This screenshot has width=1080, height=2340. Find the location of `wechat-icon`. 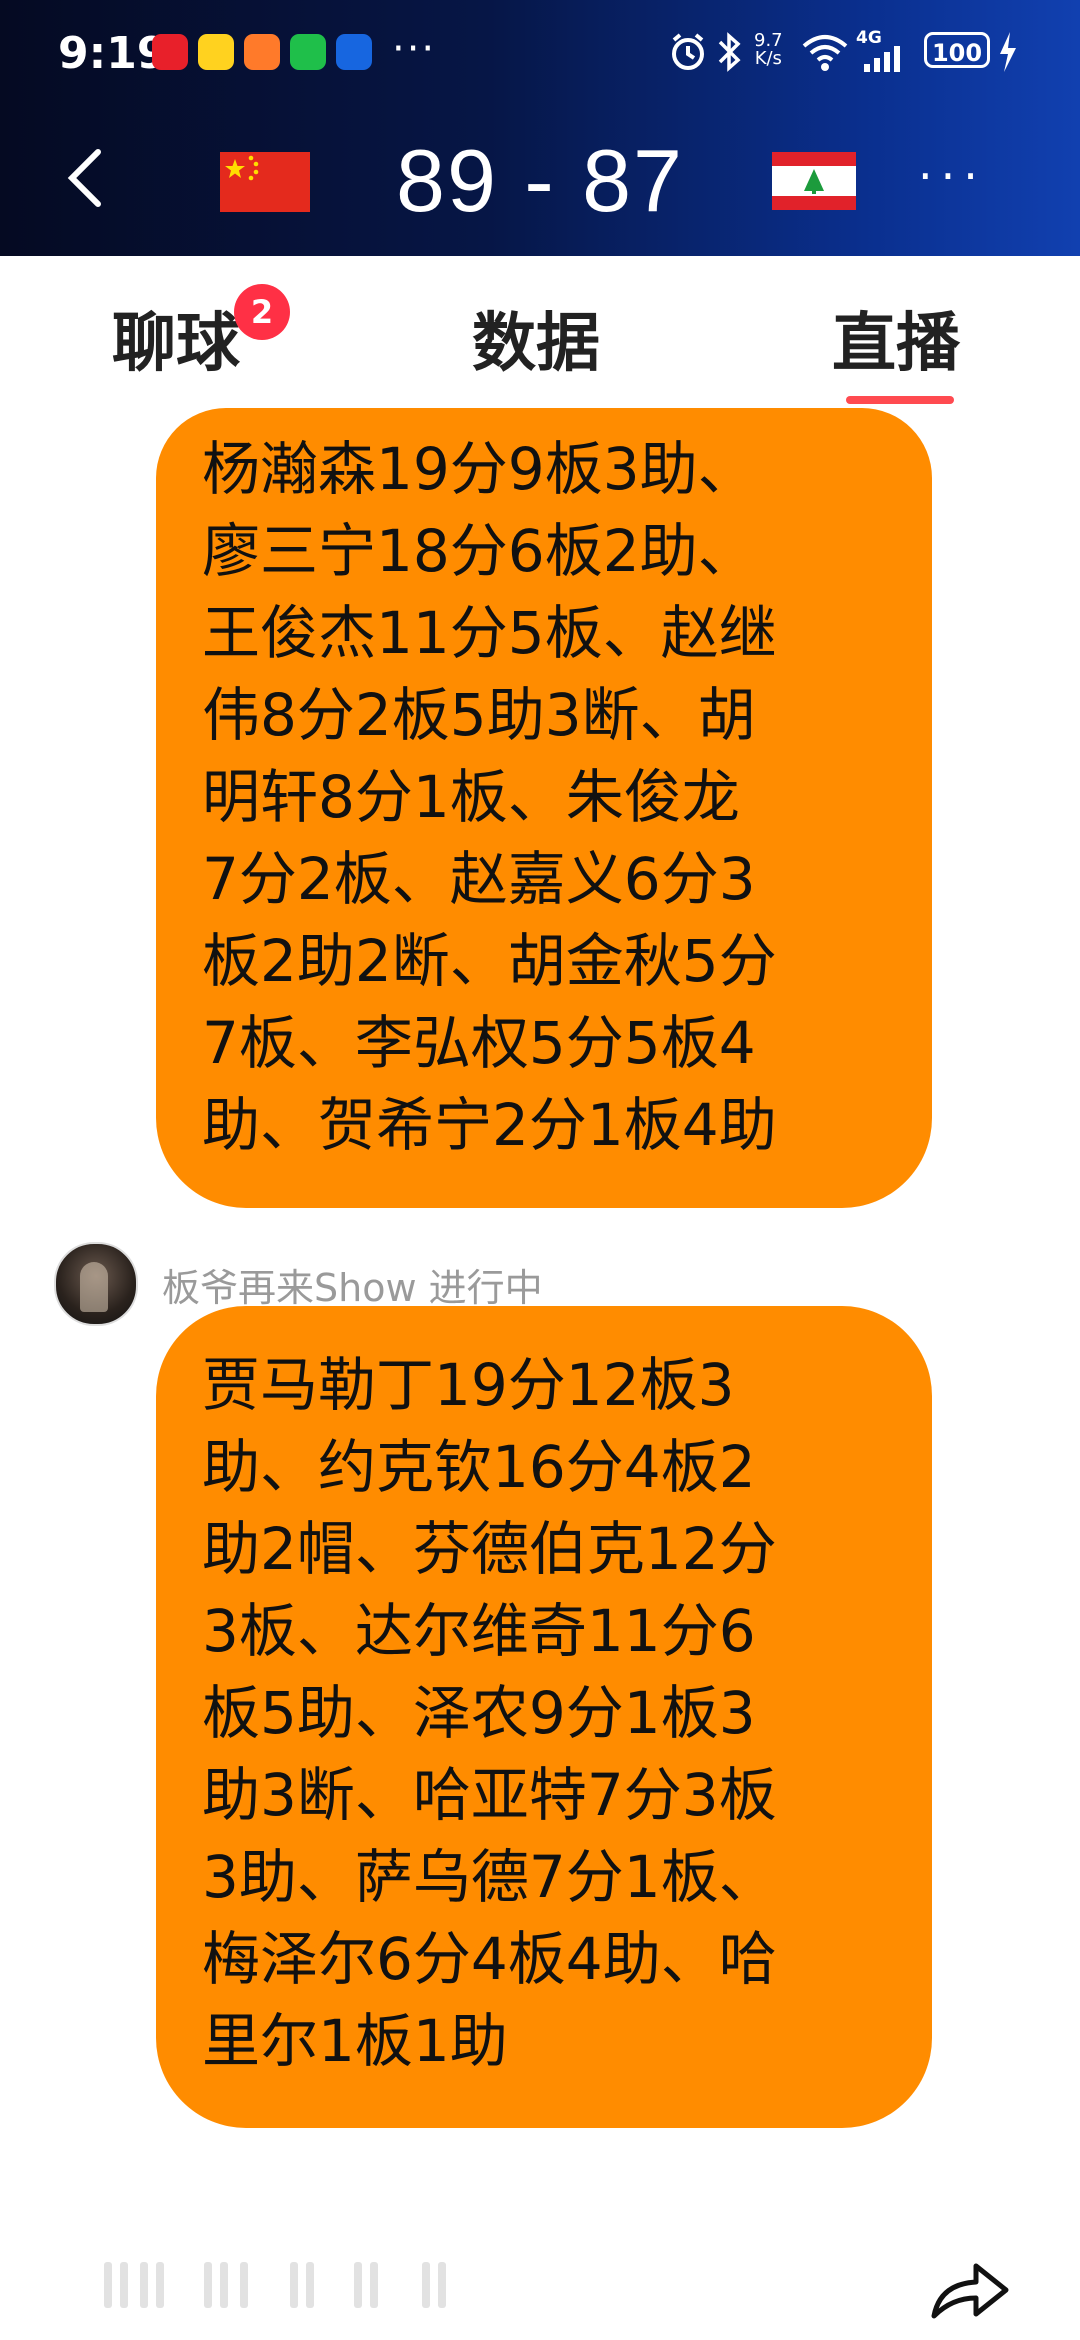

wechat-icon is located at coordinates (308, 52).